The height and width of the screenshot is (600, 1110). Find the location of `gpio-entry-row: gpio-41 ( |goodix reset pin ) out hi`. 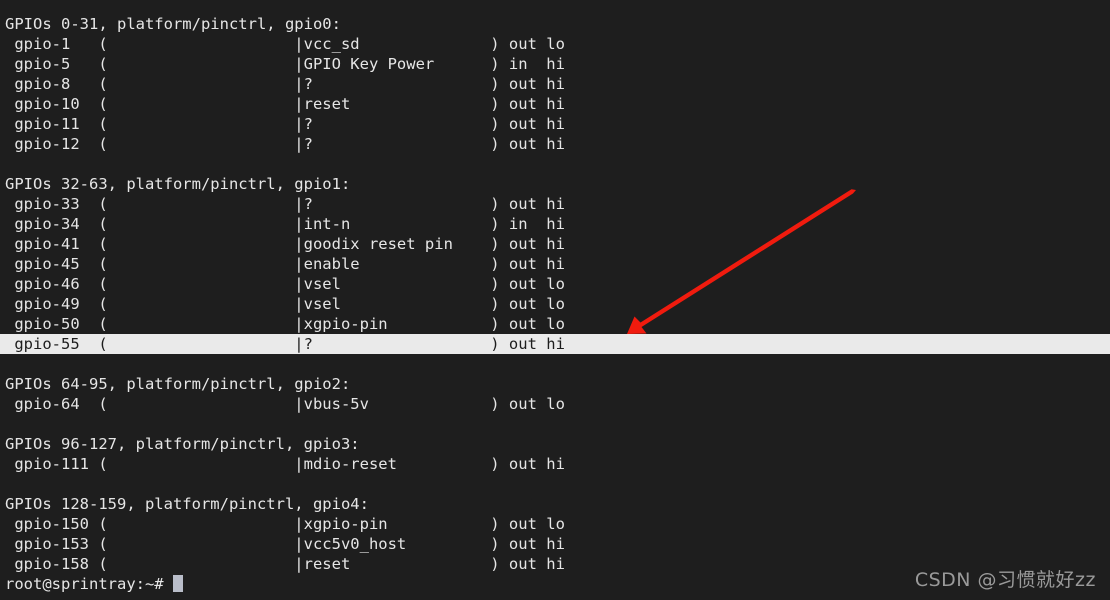

gpio-entry-row: gpio-41 ( |goodix reset pin ) out hi is located at coordinates (285, 244).